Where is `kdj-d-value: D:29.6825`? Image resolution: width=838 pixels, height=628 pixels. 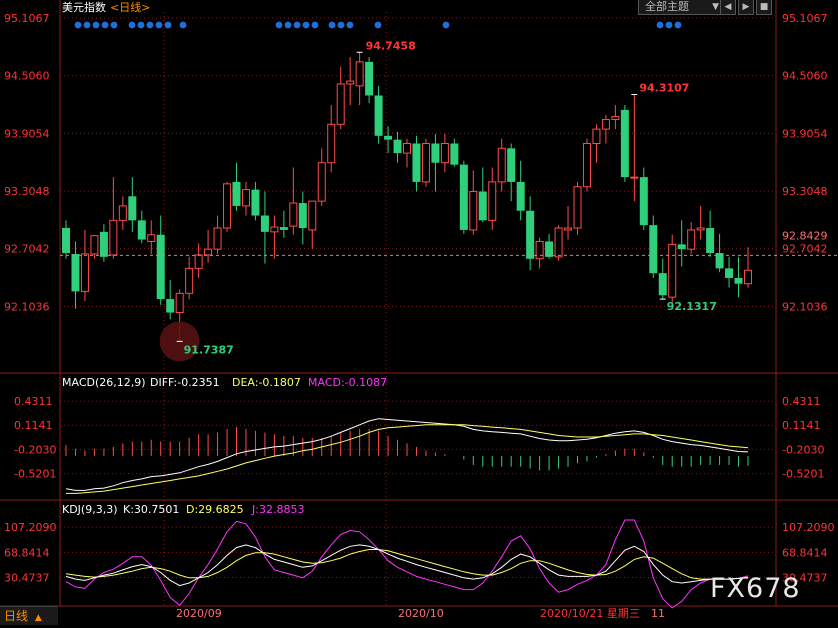 kdj-d-value: D:29.6825 is located at coordinates (215, 509).